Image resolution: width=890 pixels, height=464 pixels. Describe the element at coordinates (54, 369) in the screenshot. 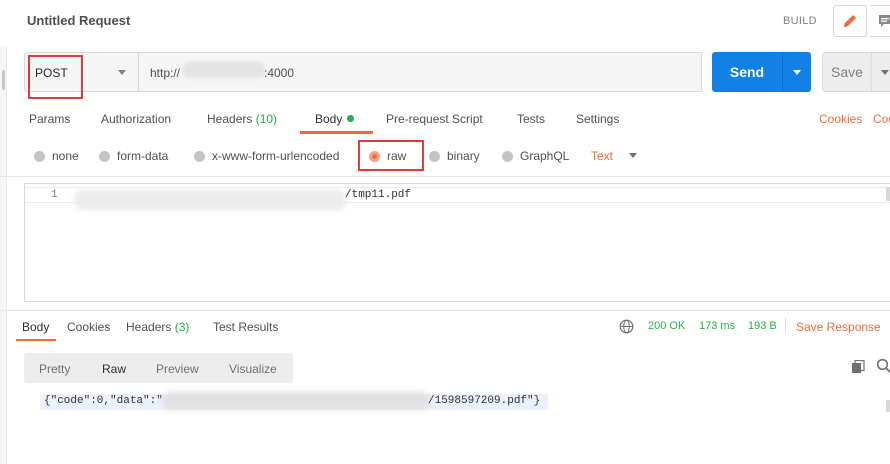

I see `view-pretty-button: Pretty` at that location.